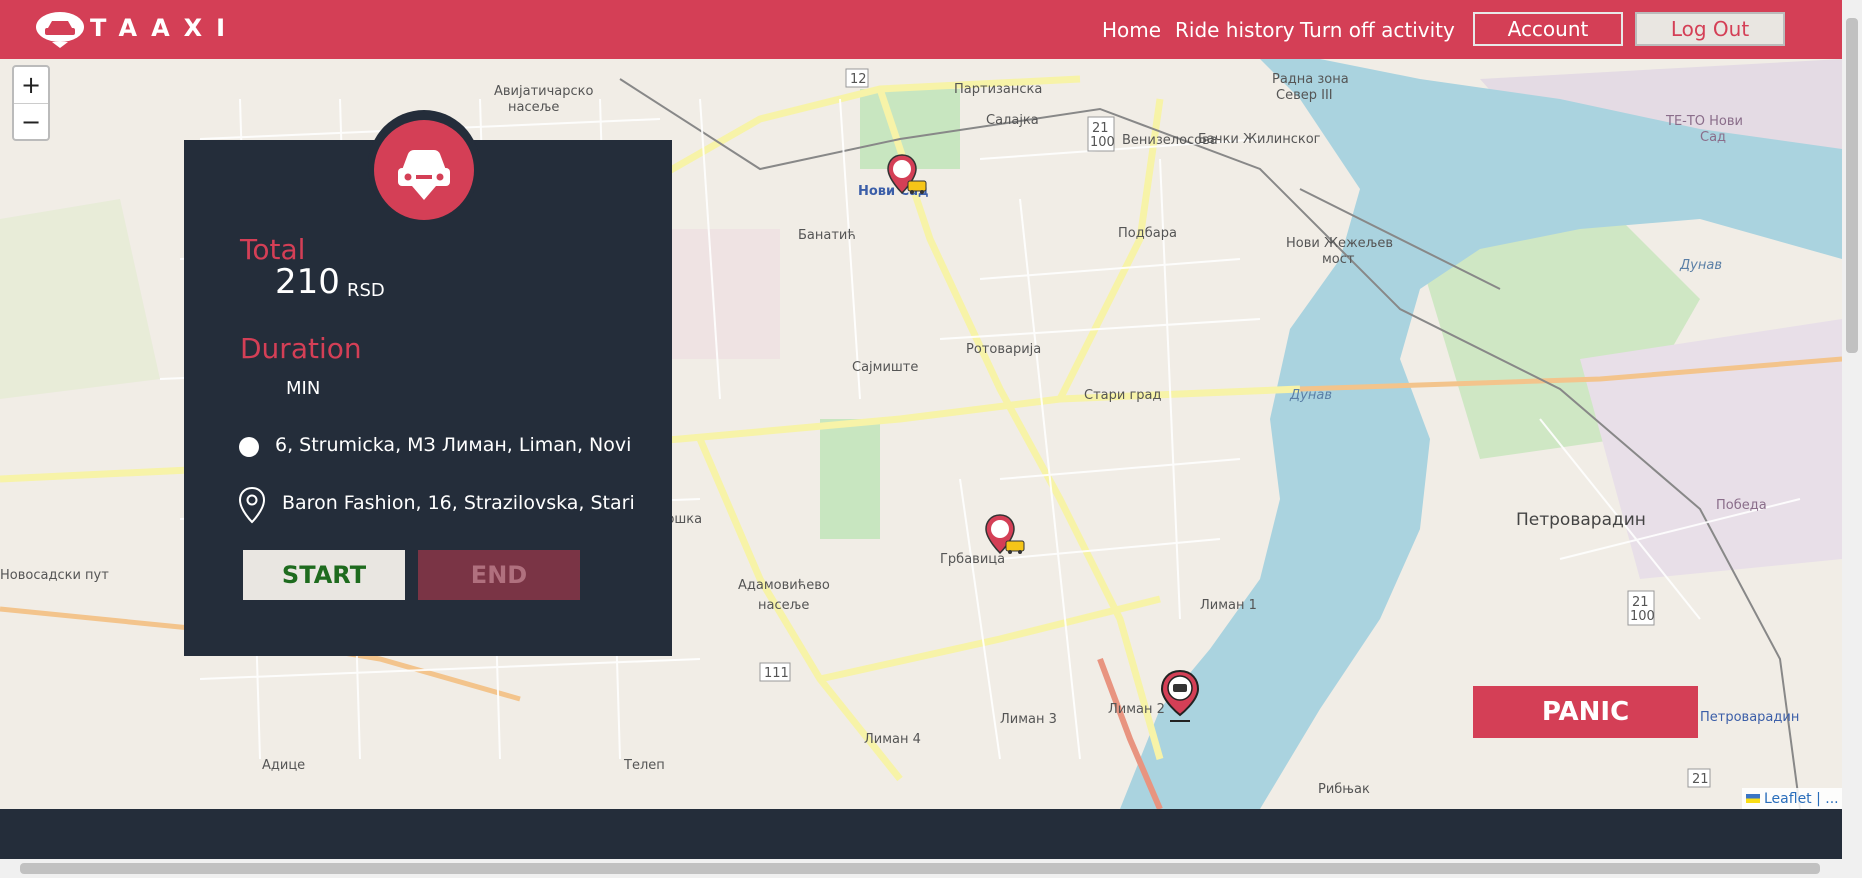  What do you see at coordinates (31, 85) in the screenshot?
I see `zoom-in-button: +` at bounding box center [31, 85].